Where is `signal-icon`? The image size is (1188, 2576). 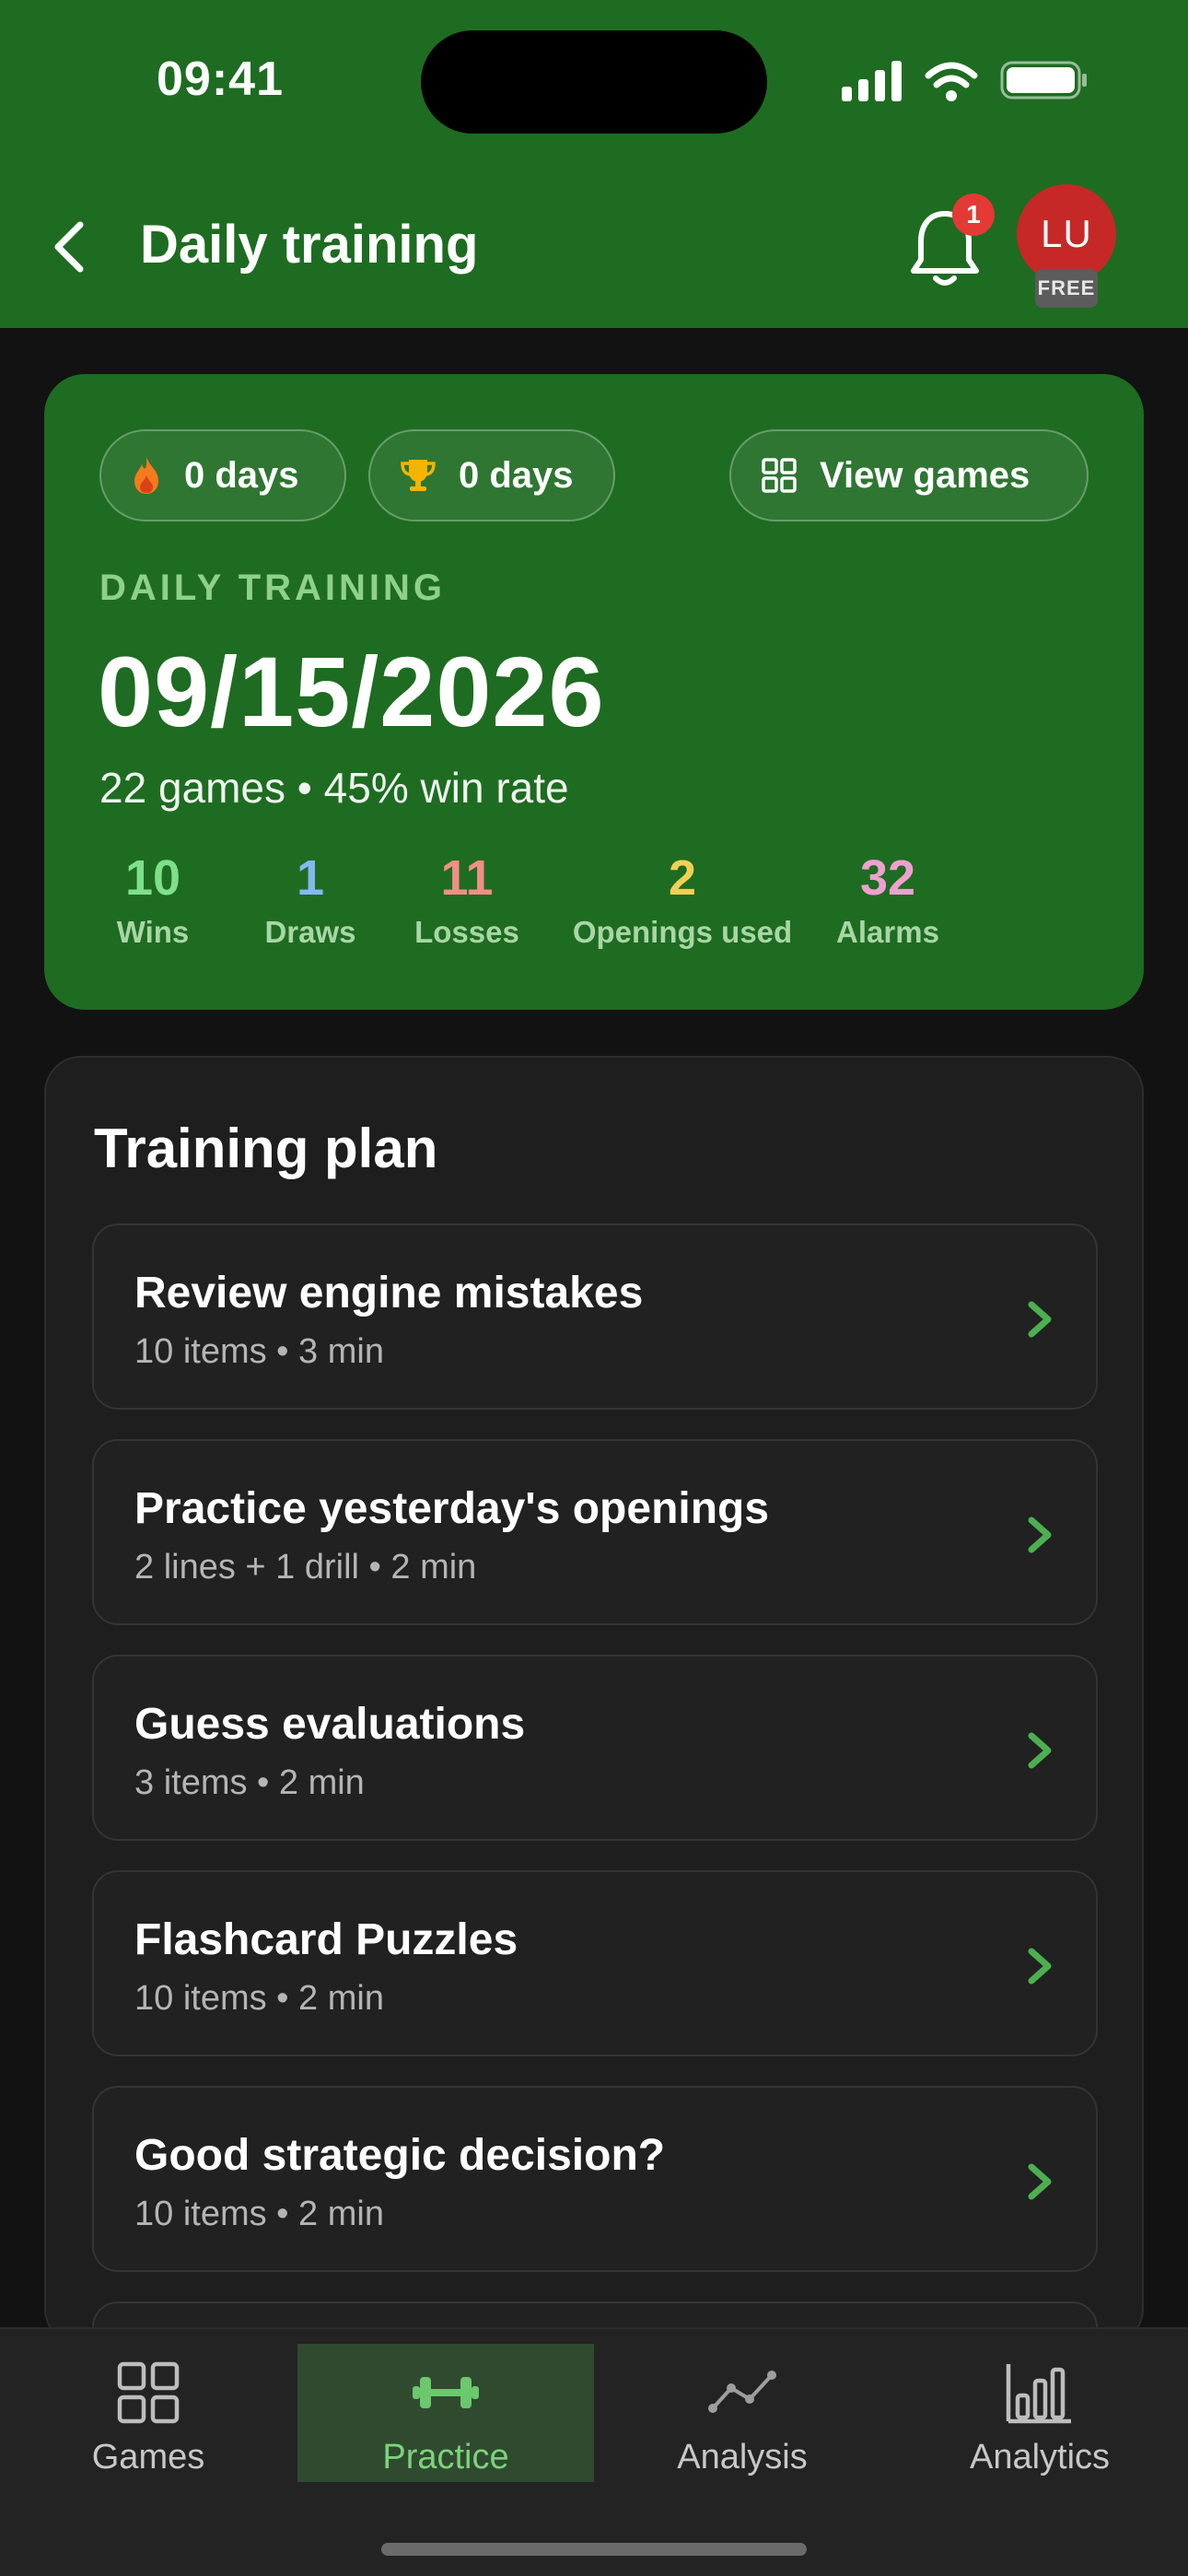 signal-icon is located at coordinates (872, 81).